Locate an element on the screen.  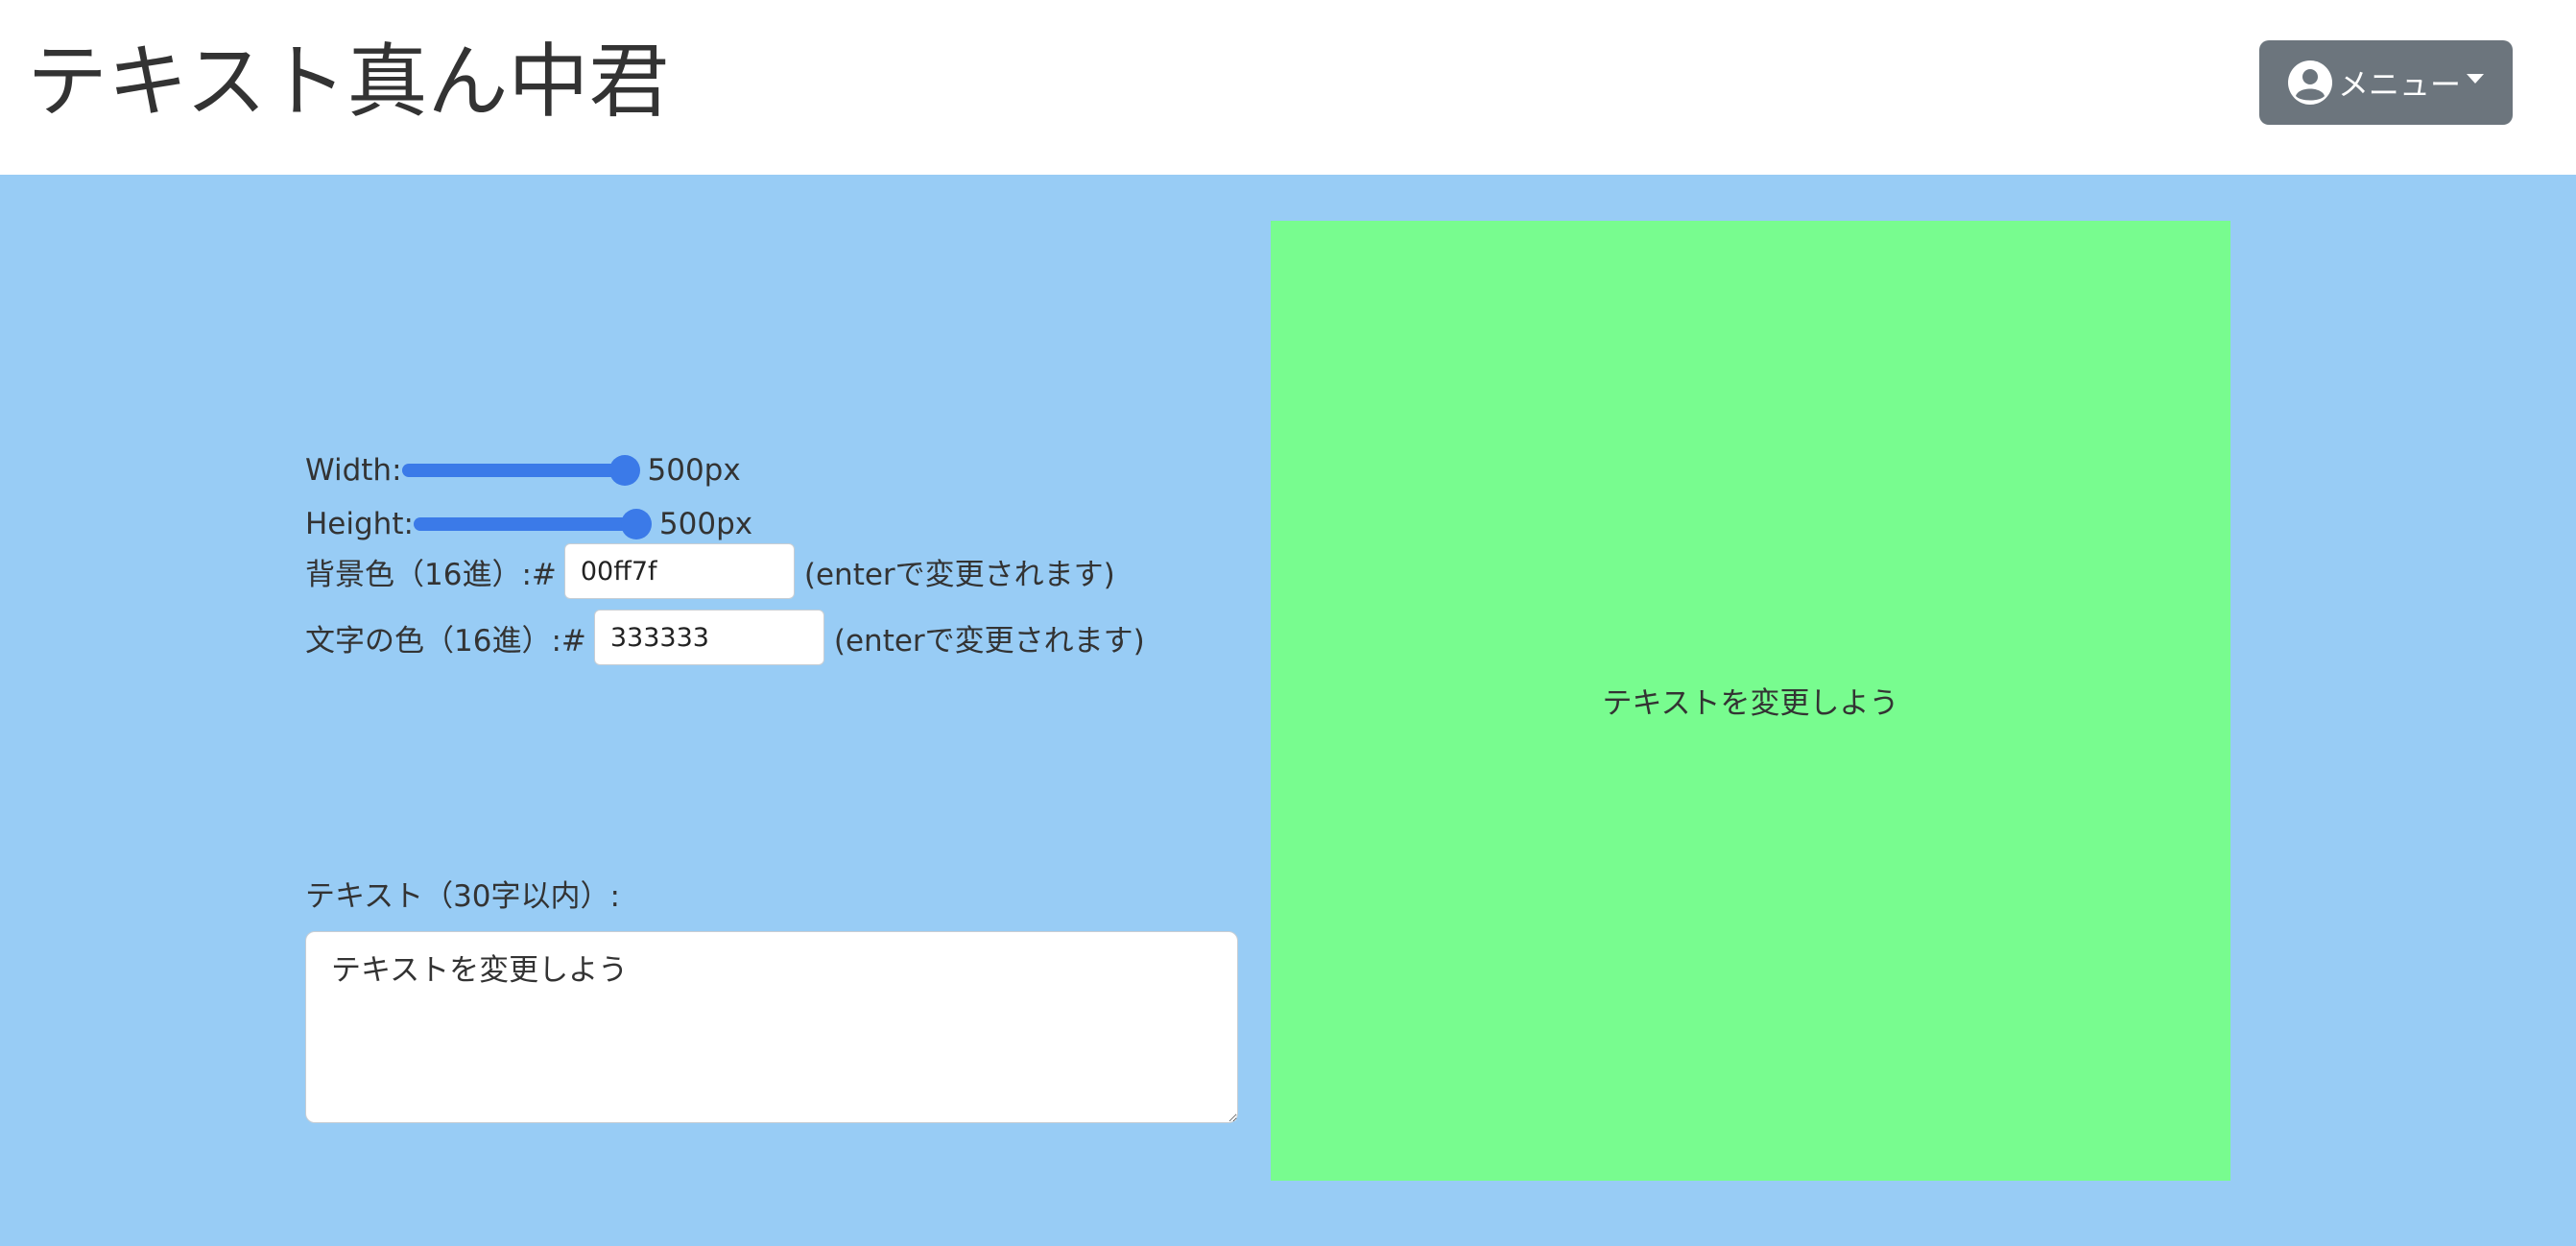
text-color-input is located at coordinates (708, 637).